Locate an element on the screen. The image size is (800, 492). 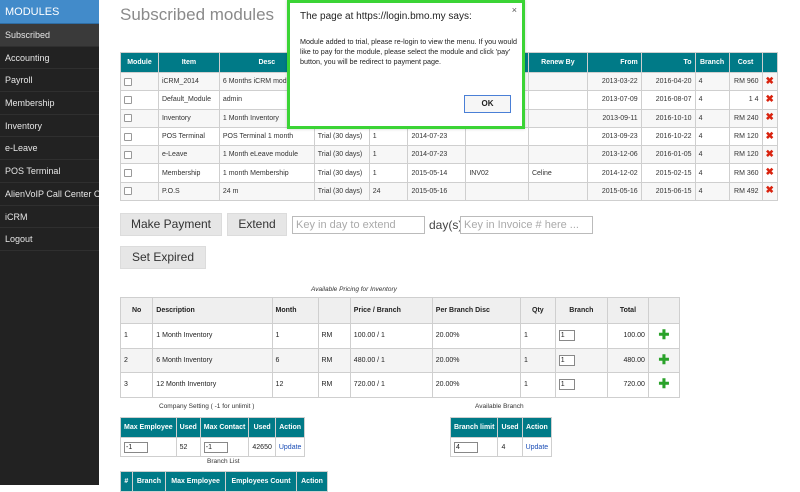
sidebar-item-eleave: e-Leave is located at coordinates (49, 149).